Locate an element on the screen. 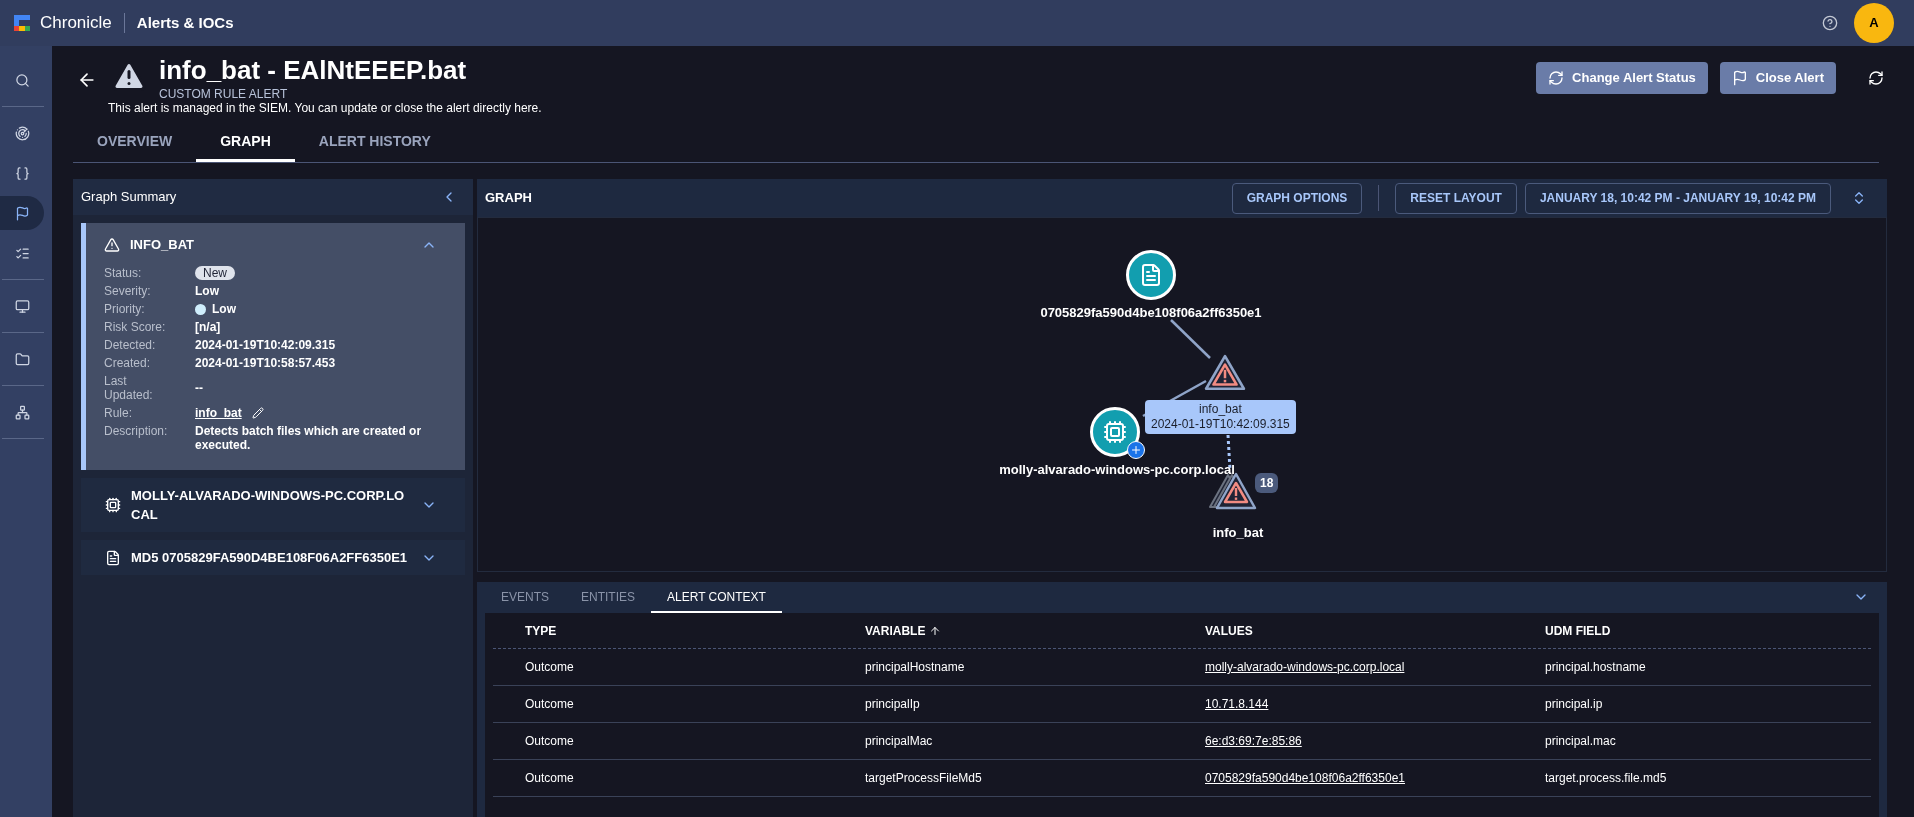 The width and height of the screenshot is (1914, 817). value-link: 10.71.8.144 is located at coordinates (1237, 704).